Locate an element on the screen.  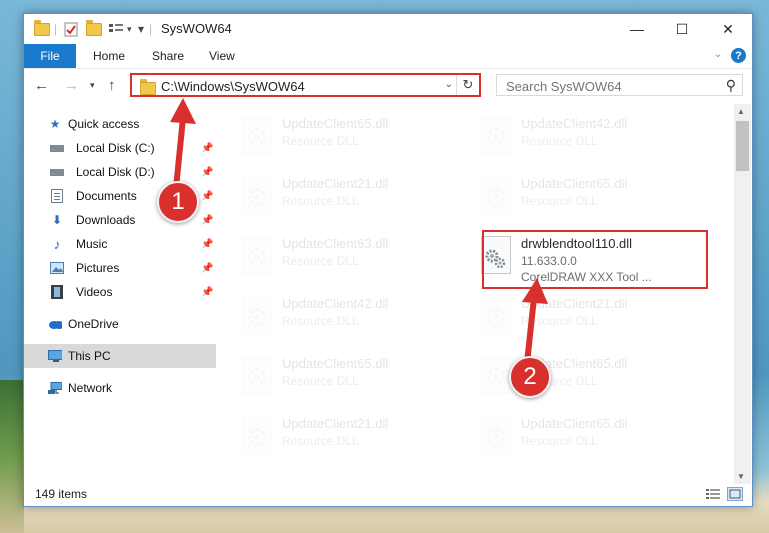
step-badge-2: 2 is located at coordinates (530, 377).